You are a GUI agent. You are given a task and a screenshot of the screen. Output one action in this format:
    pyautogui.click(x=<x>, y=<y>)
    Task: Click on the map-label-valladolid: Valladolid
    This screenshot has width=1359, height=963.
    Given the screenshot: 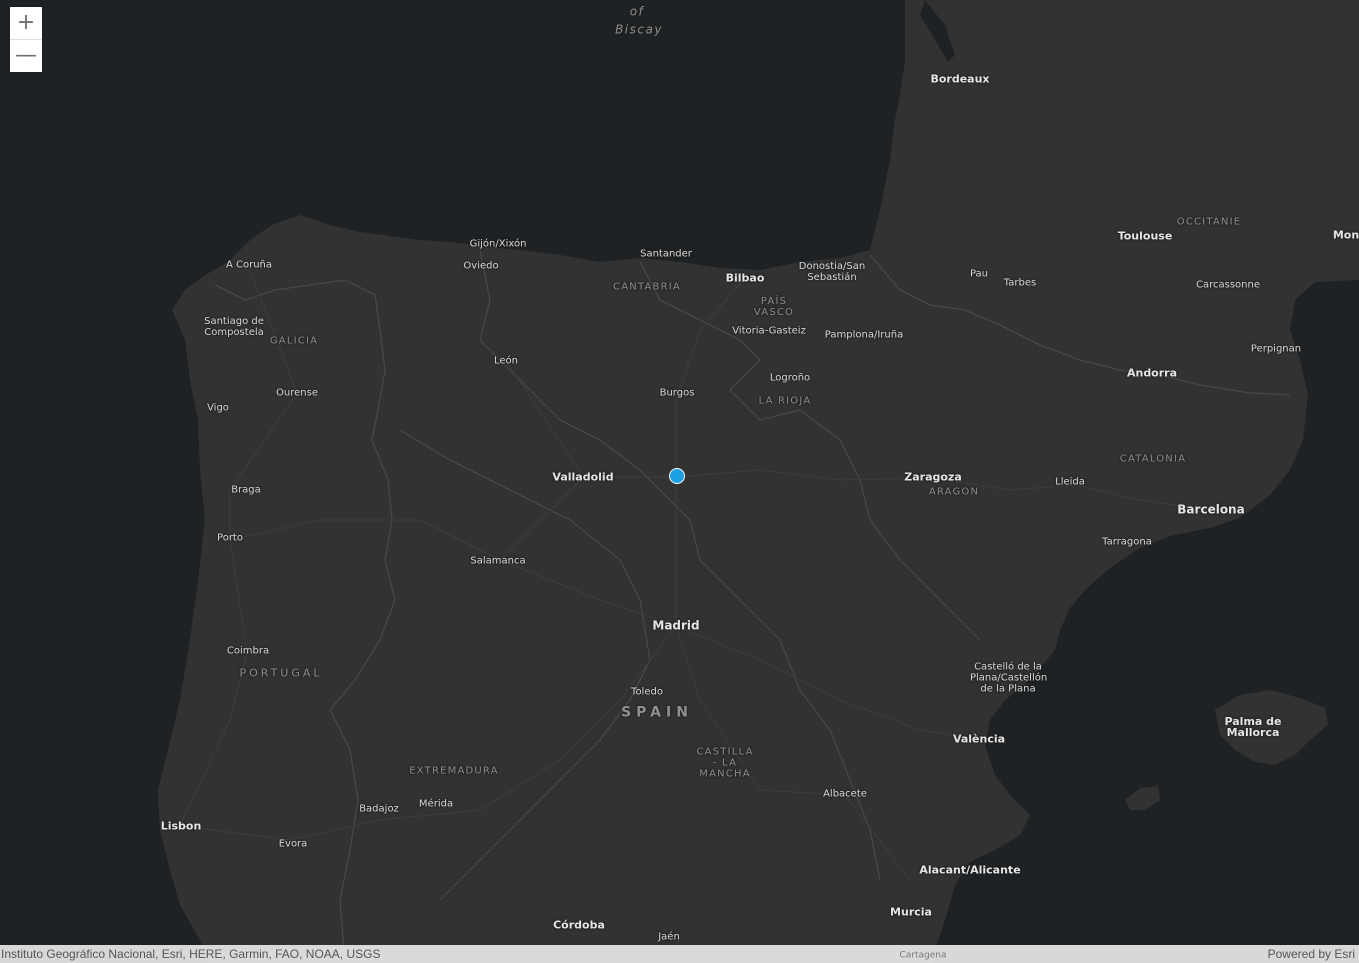 What is the action you would take?
    pyautogui.click(x=583, y=477)
    